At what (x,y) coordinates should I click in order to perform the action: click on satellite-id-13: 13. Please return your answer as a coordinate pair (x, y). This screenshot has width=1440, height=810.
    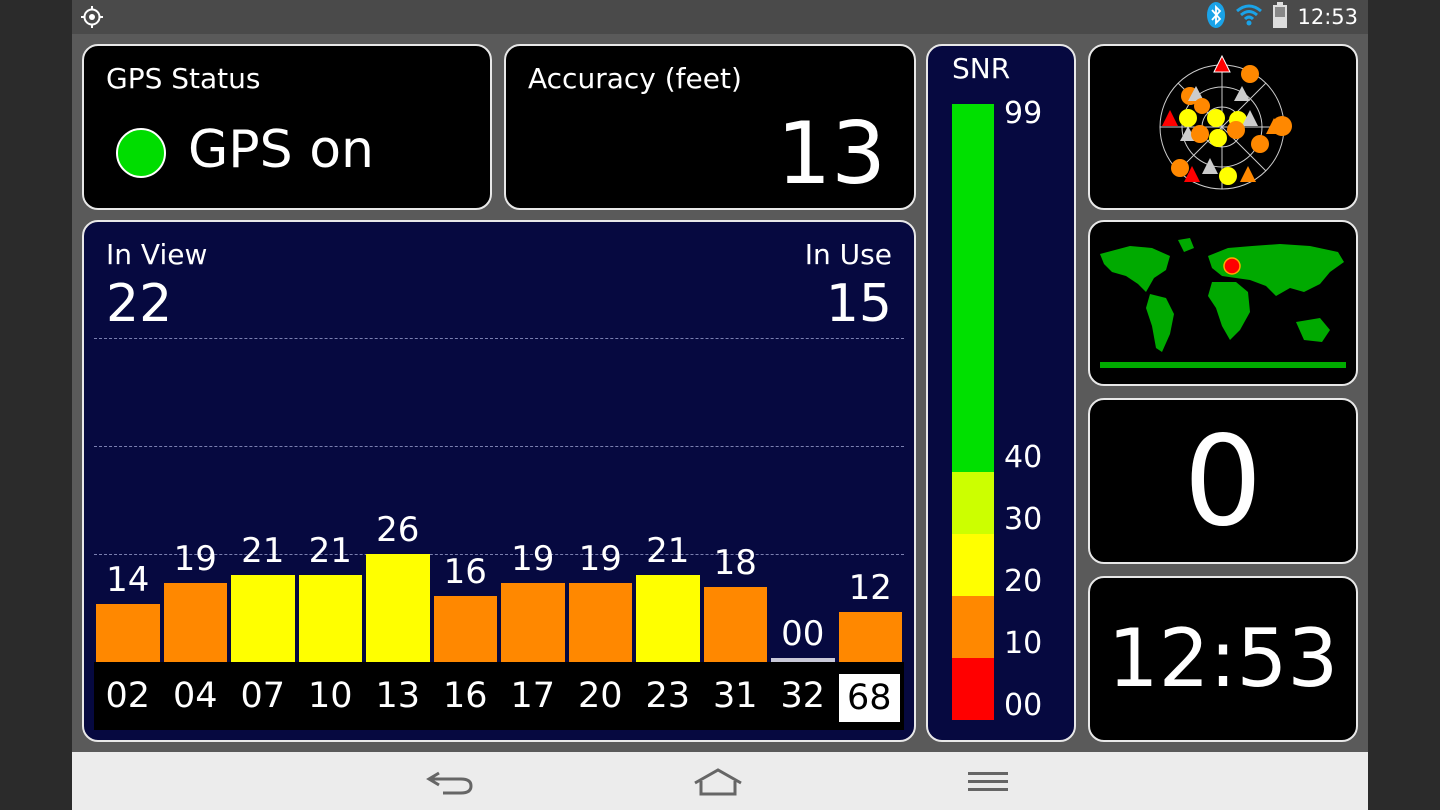
    Looking at the image, I should click on (398, 696).